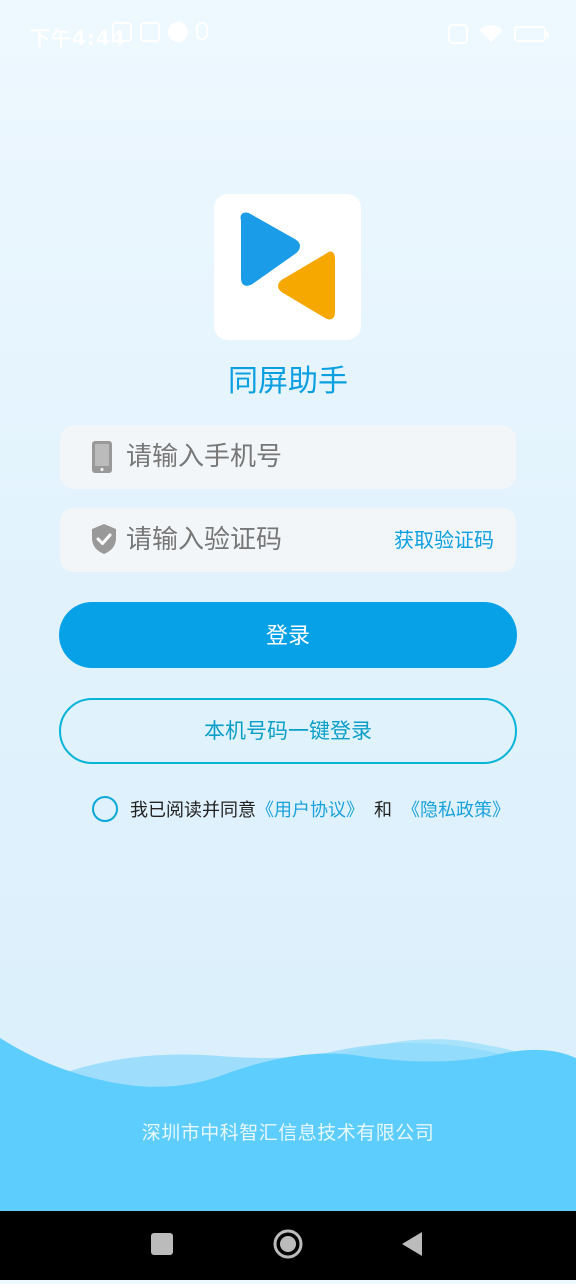 The image size is (576, 1284). What do you see at coordinates (122, 32) in the screenshot?
I see `no-sound-icon` at bounding box center [122, 32].